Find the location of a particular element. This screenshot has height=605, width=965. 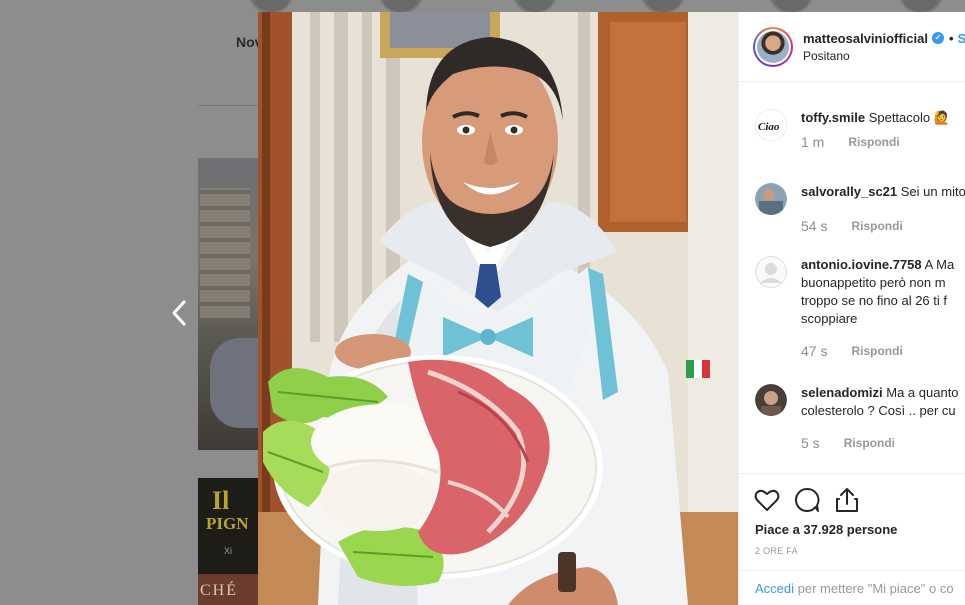

svg-text: Ciao is located at coordinates (769, 127).